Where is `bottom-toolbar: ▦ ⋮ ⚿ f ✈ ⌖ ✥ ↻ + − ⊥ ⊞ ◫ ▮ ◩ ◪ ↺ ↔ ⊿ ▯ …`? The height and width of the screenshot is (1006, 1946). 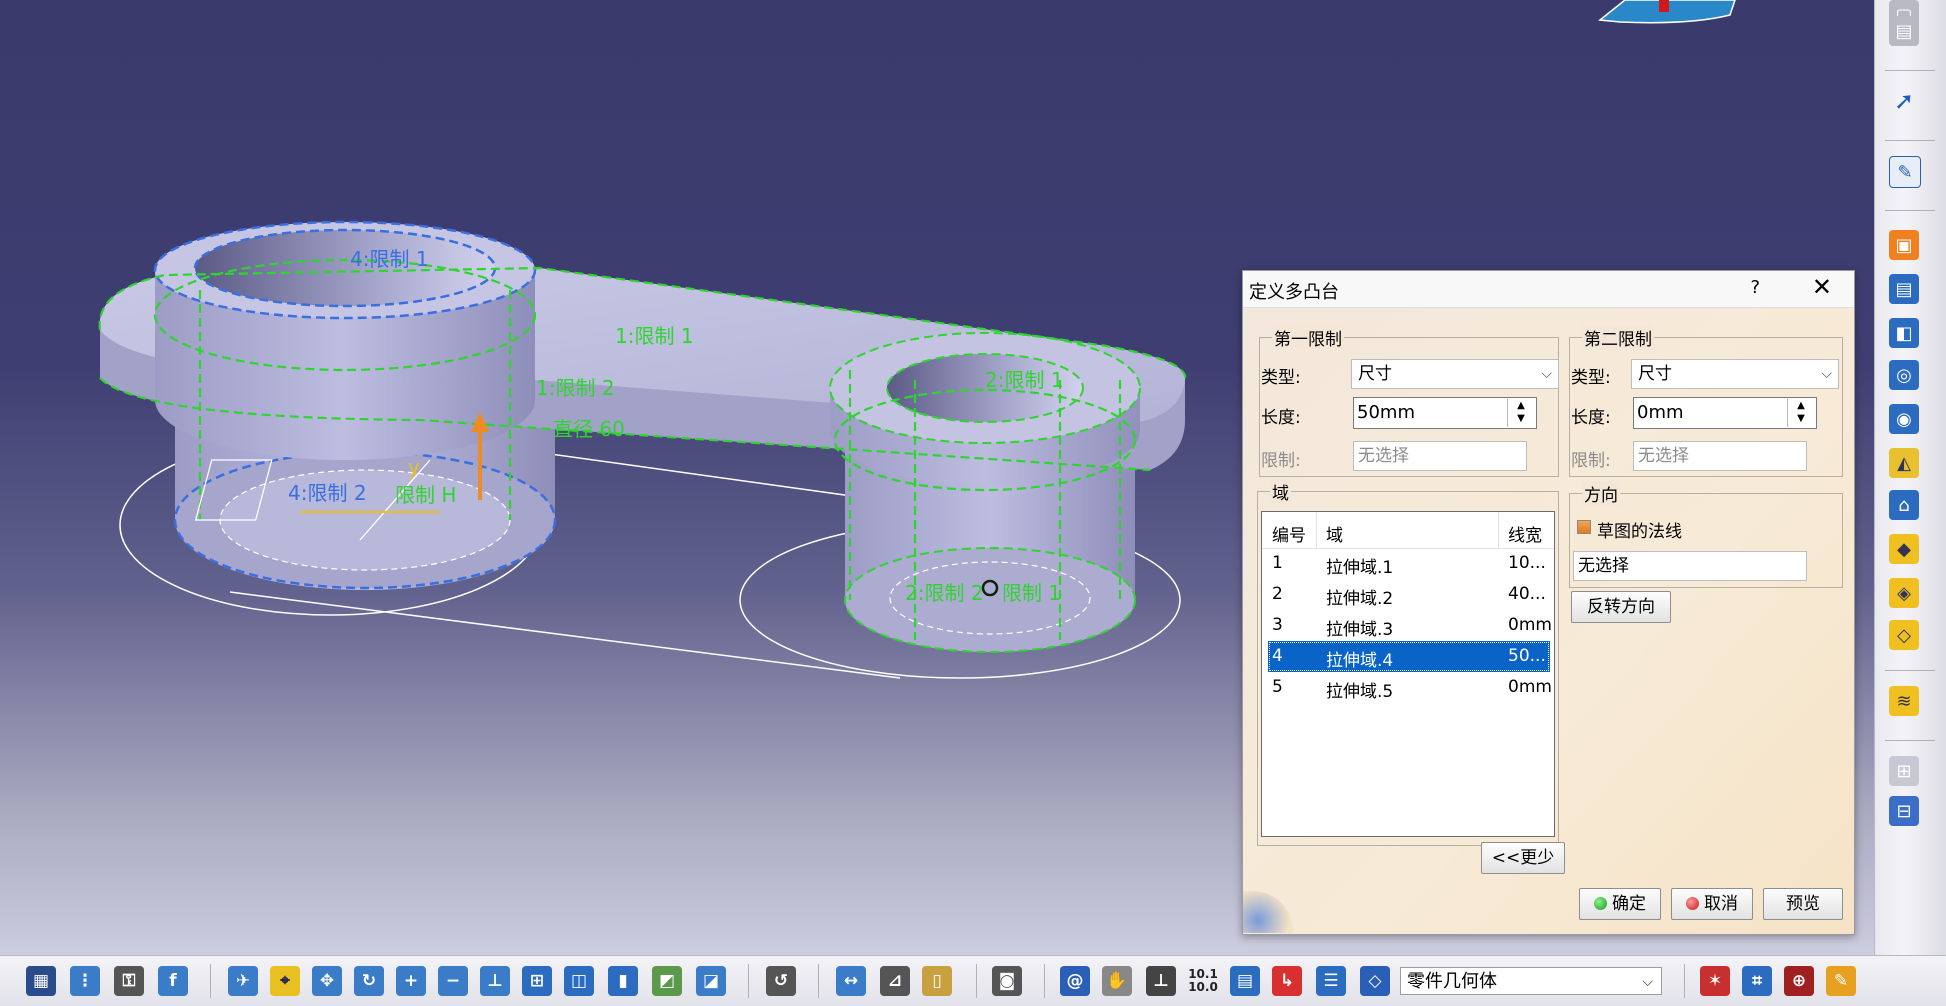 bottom-toolbar: ▦ ⋮ ⚿ f ✈ ⌖ ✥ ↻ + − ⊥ ⊞ ◫ ▮ ◩ ◪ ↺ ↔ ⊿ ▯ … is located at coordinates (973, 980).